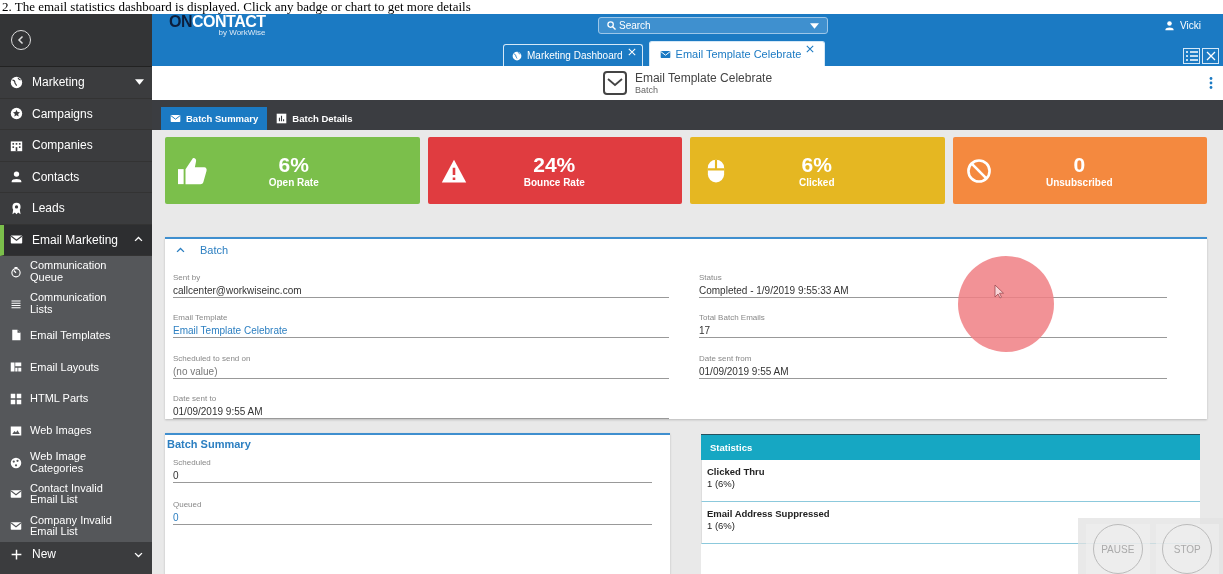 The width and height of the screenshot is (1223, 574). I want to click on tab: Email Template Celebrate, so click(737, 53).